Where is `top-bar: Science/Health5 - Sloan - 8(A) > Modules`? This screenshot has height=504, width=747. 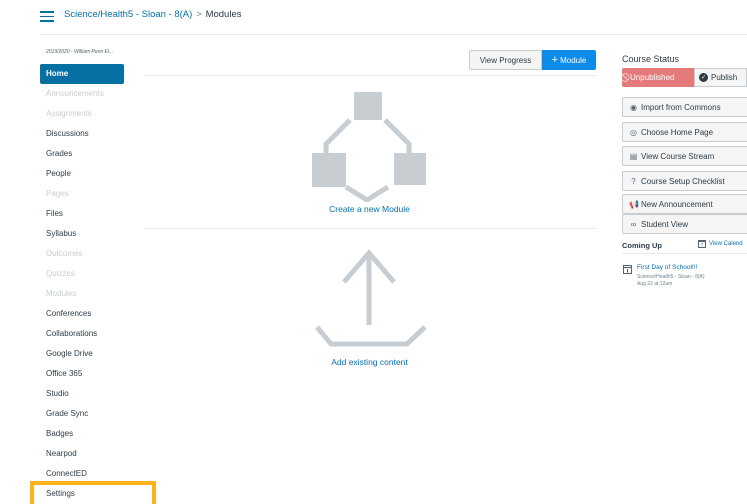
top-bar: Science/Health5 - Sloan - 8(A) > Modules is located at coordinates (373, 17).